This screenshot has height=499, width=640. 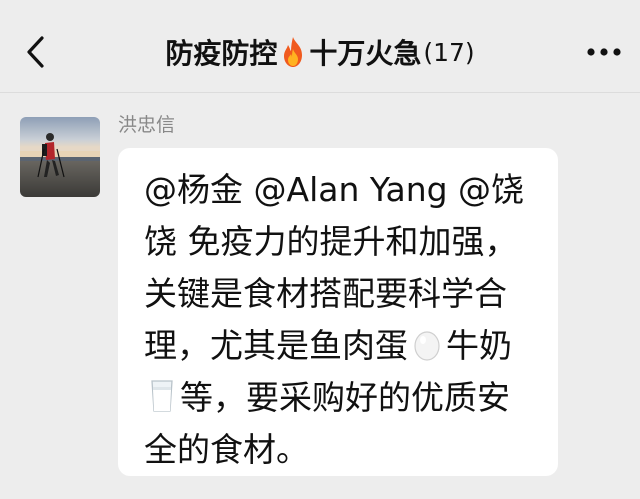 I want to click on milk-glass-icon, so click(x=162, y=396).